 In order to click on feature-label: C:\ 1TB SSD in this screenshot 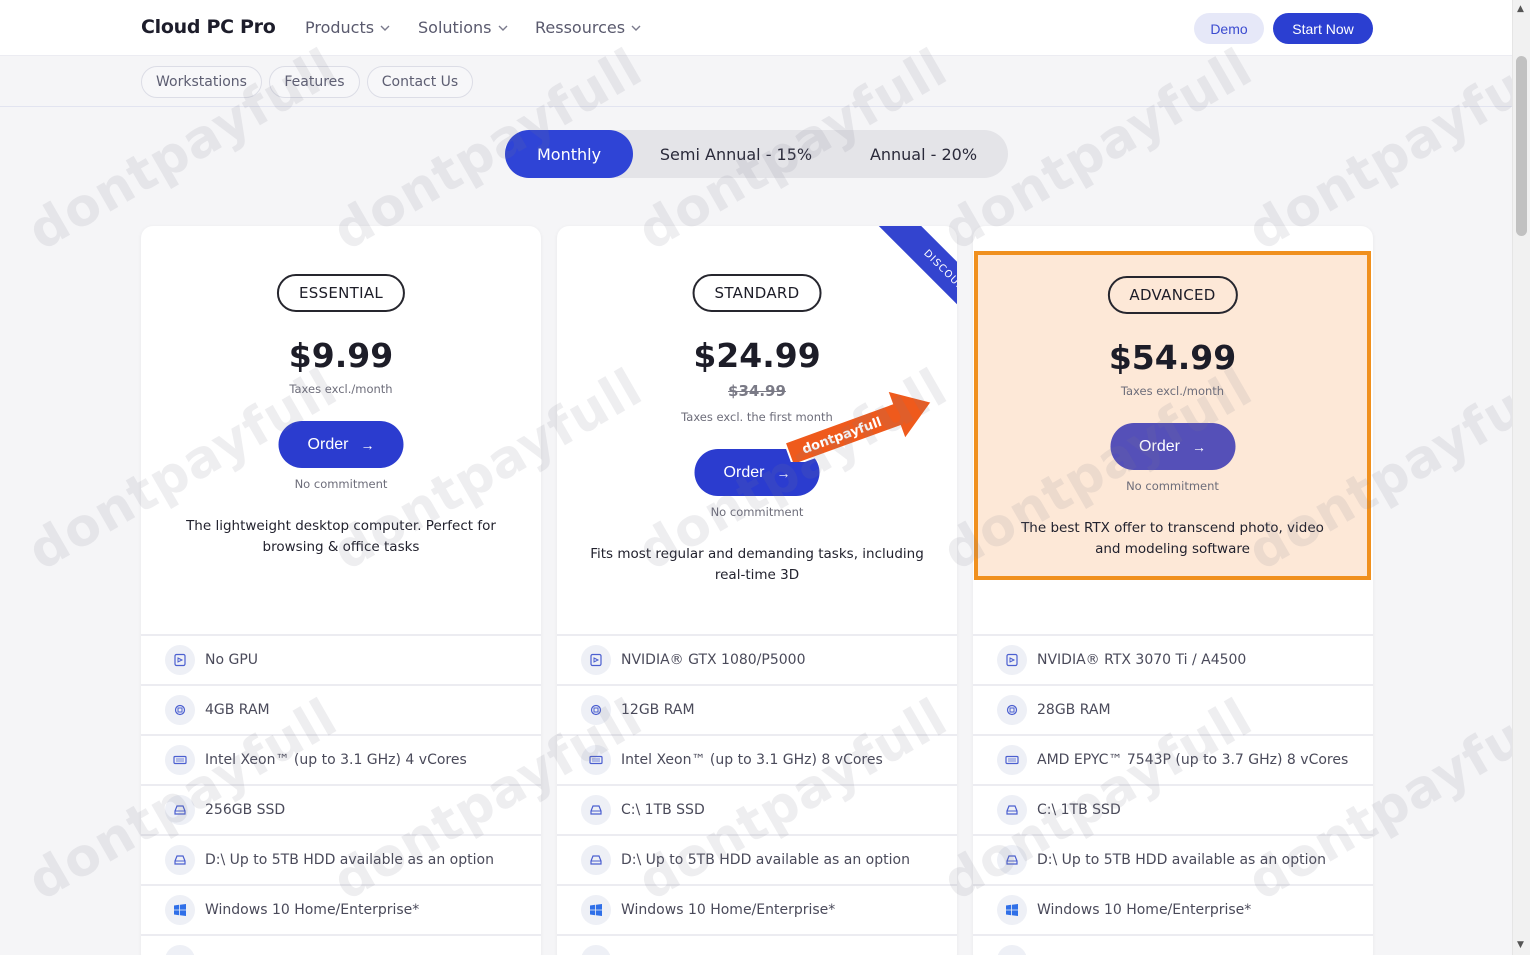, I will do `click(1079, 810)`.